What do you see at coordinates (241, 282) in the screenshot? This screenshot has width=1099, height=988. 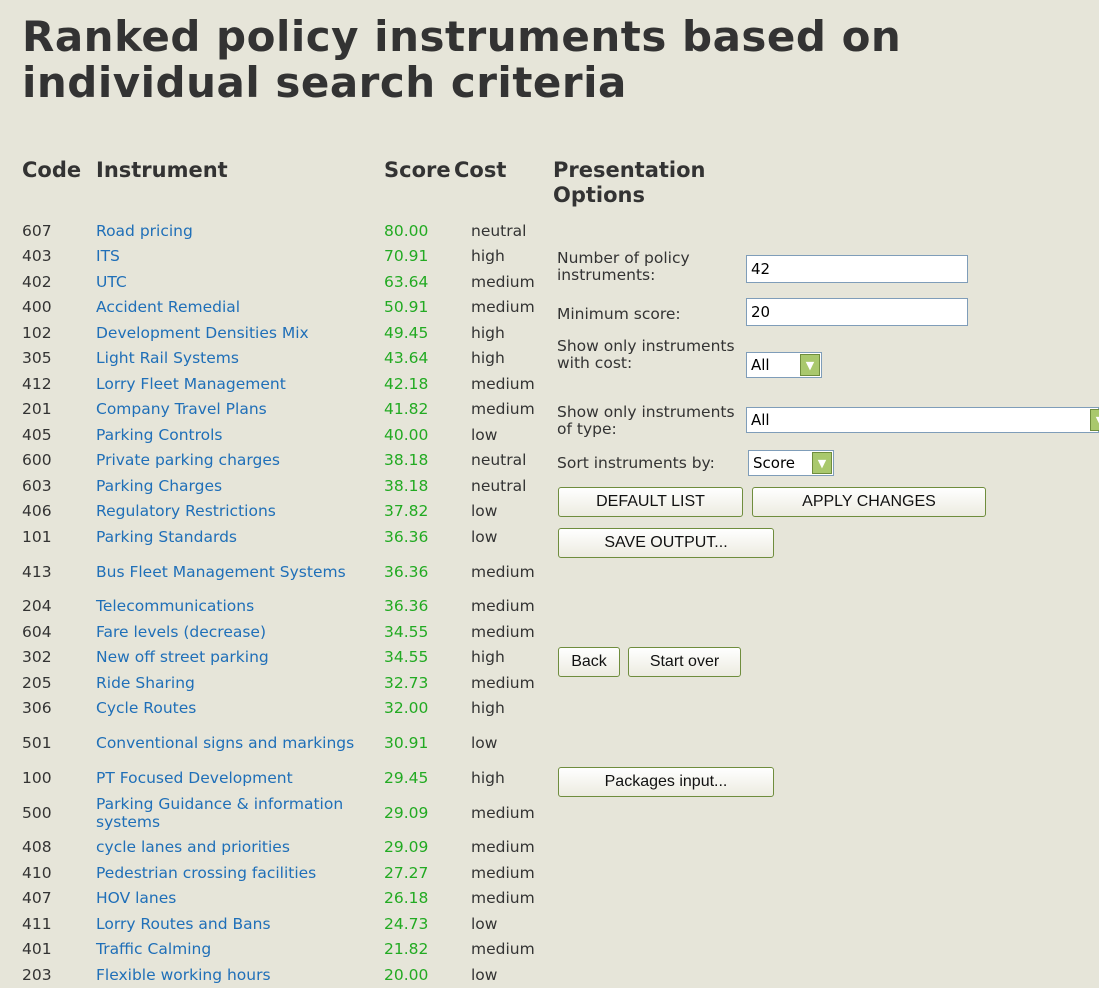 I see `instrument-link: UTC` at bounding box center [241, 282].